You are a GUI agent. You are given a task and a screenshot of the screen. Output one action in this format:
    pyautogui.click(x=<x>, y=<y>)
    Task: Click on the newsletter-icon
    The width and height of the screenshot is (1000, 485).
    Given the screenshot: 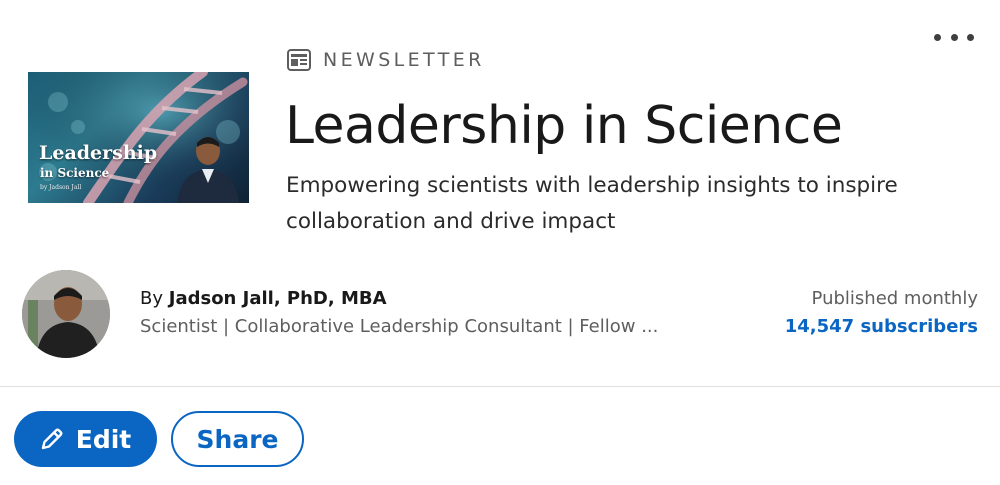 What is the action you would take?
    pyautogui.click(x=299, y=60)
    